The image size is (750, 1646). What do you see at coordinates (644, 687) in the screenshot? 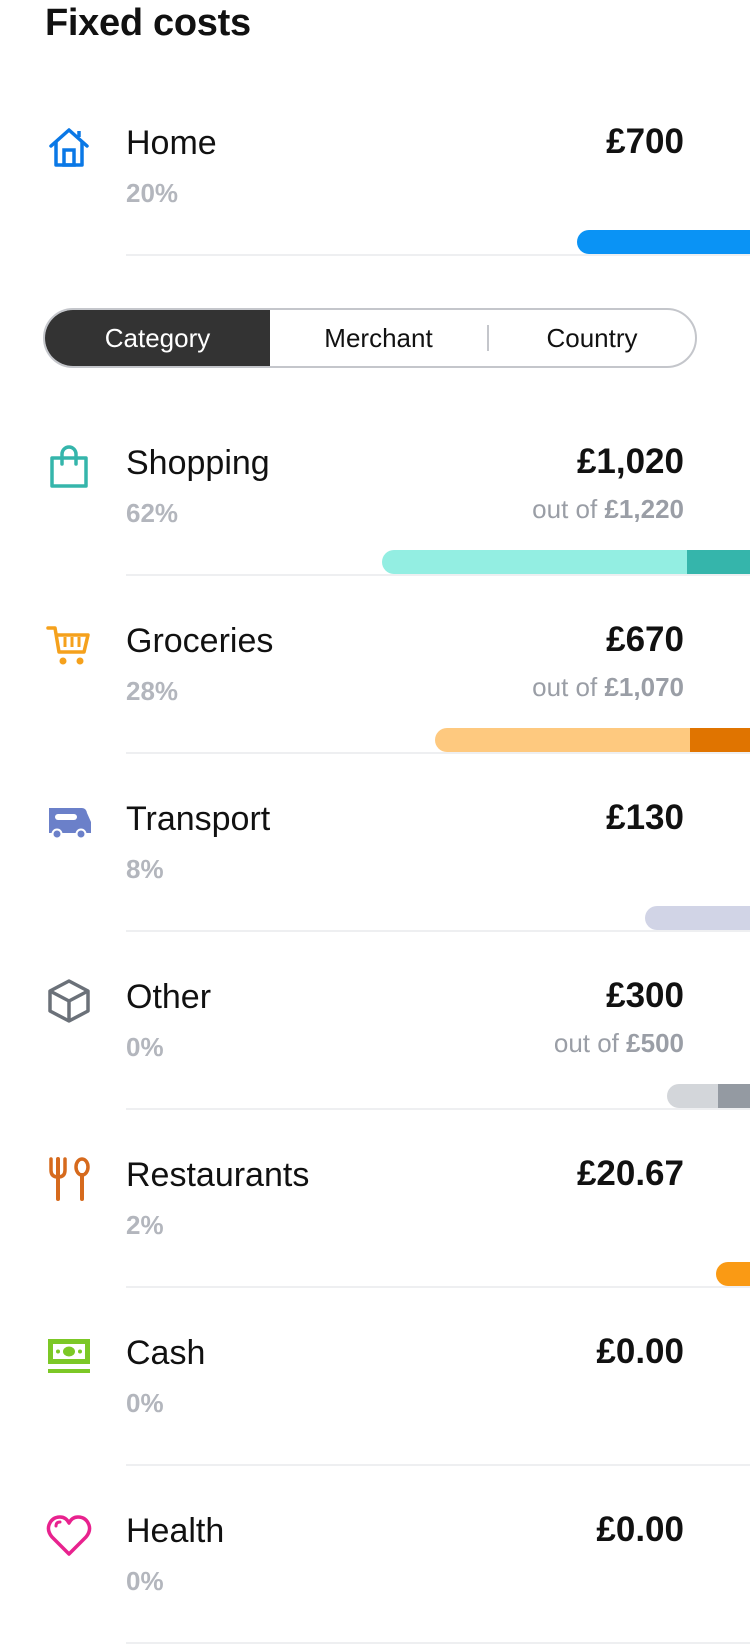
I see `budget-value: £1,070` at bounding box center [644, 687].